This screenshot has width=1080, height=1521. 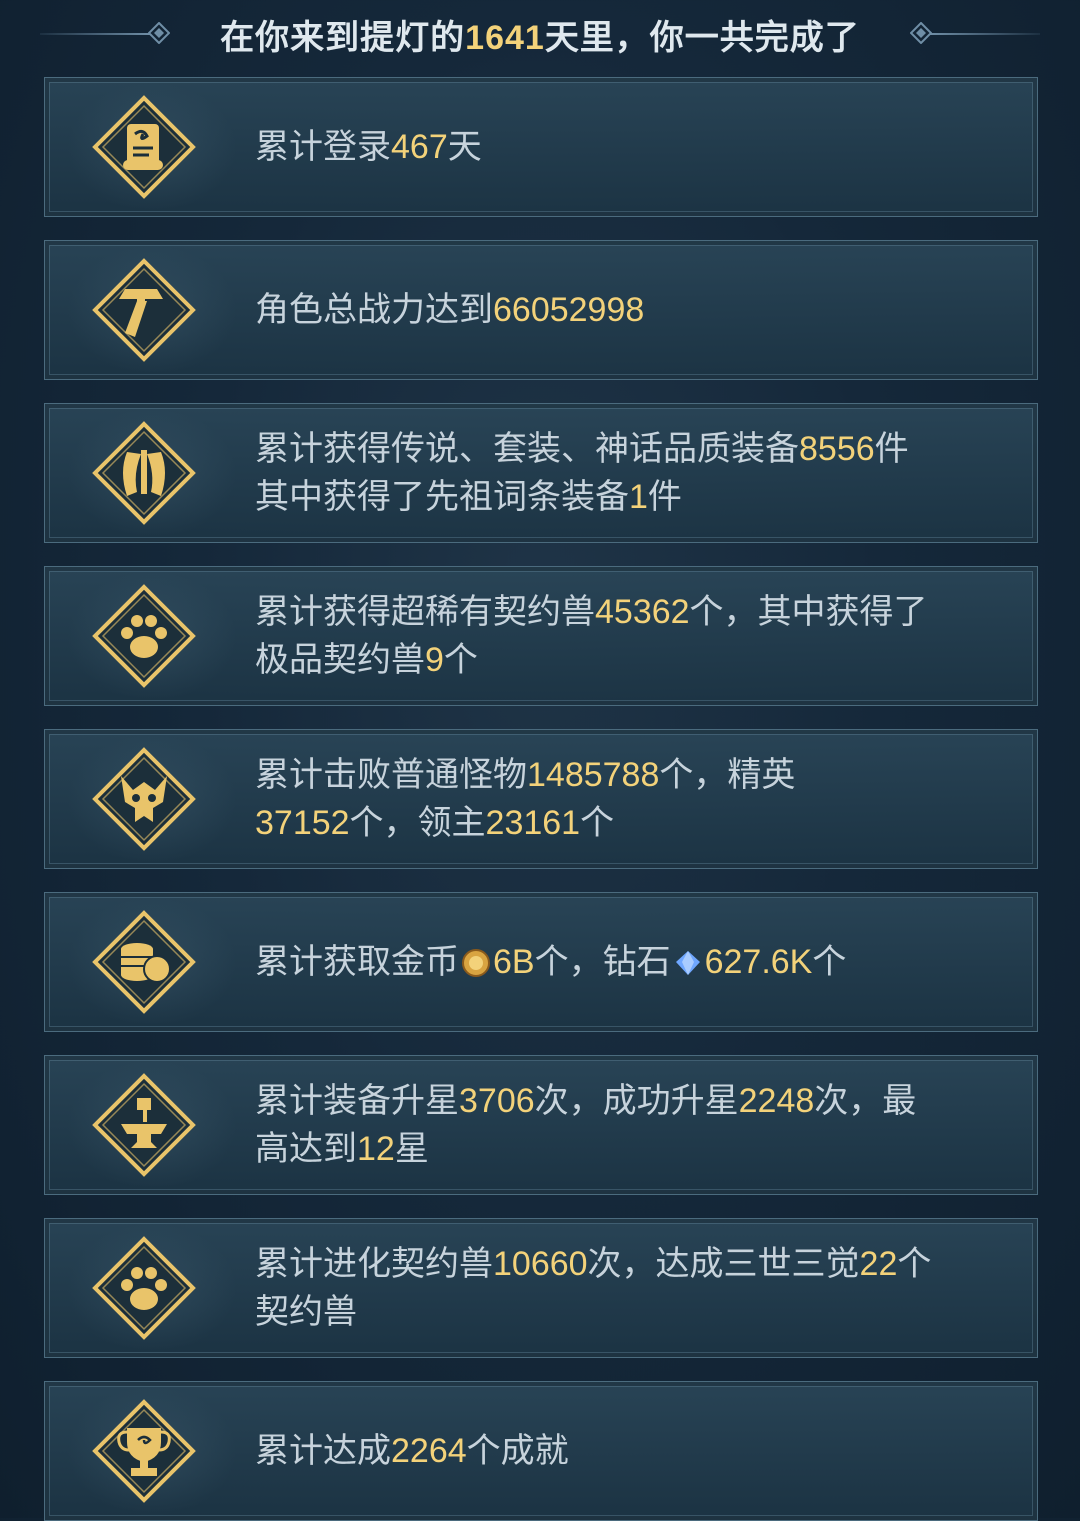 What do you see at coordinates (688, 959) in the screenshot?
I see `diamond-icon` at bounding box center [688, 959].